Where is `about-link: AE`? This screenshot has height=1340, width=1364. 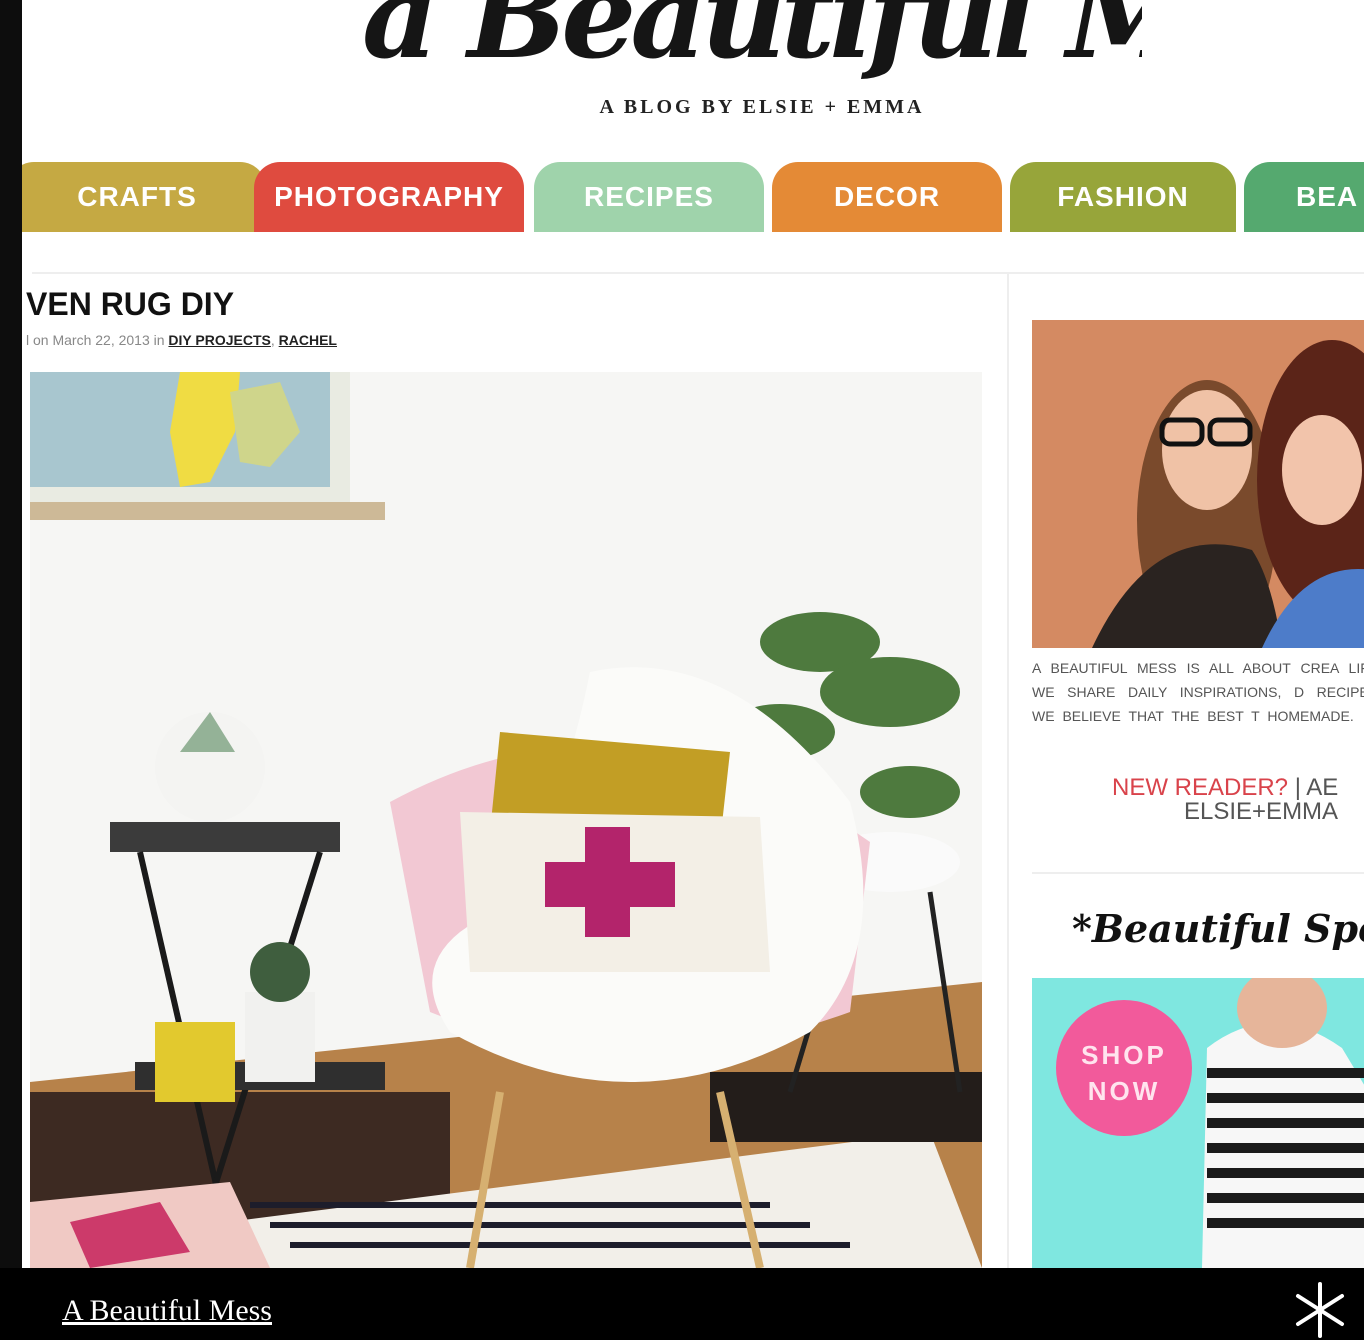
about-link: AE is located at coordinates (1322, 787).